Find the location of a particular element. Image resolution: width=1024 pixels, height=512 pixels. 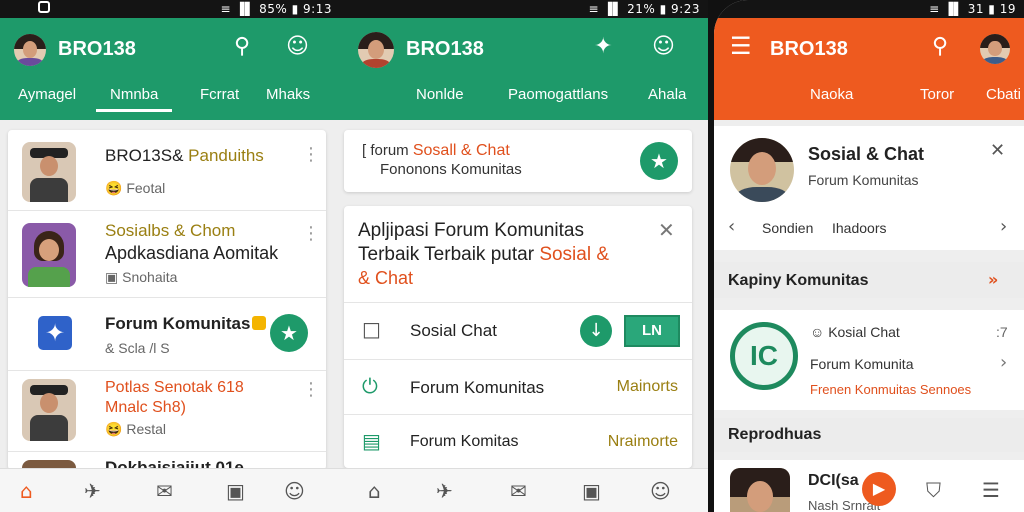

section-title: Kapiny Komunitas is located at coordinates (798, 280).